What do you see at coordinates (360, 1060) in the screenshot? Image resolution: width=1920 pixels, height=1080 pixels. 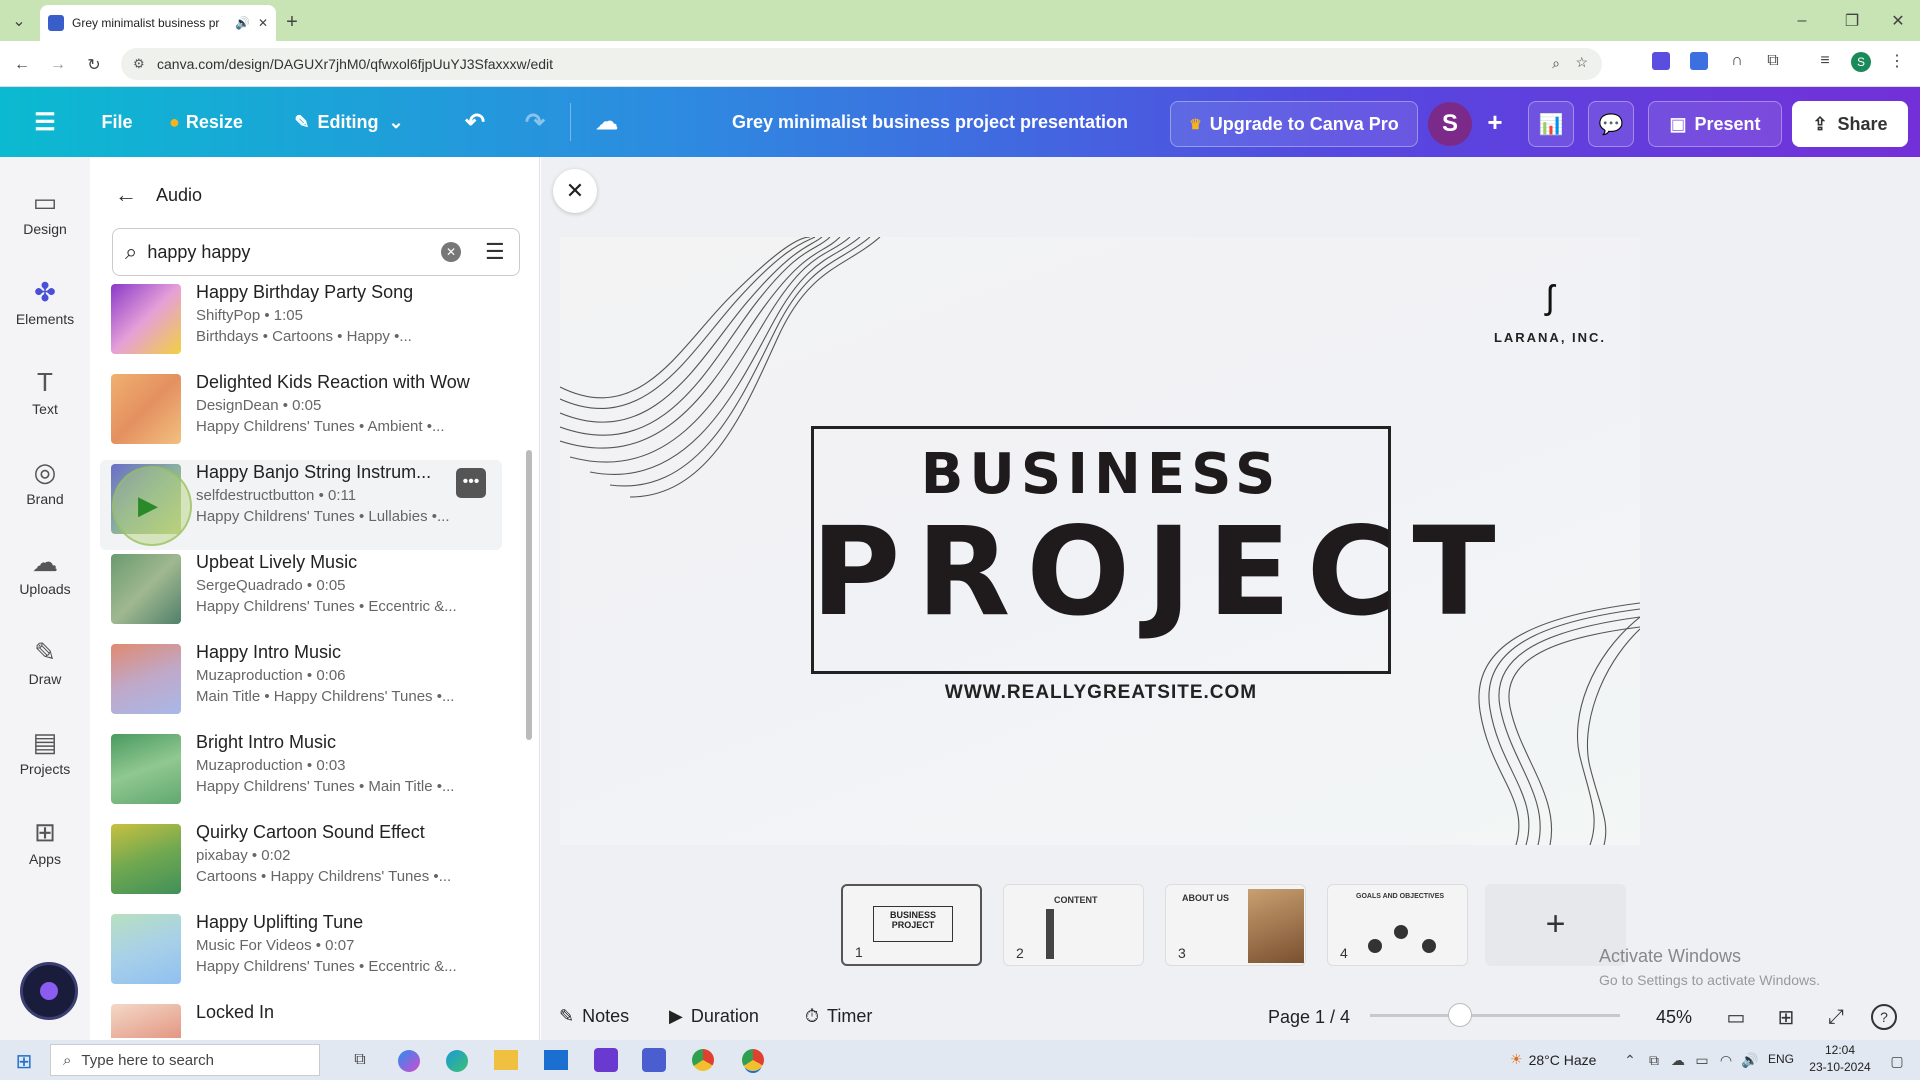 I see `task-view-icon: ⧉` at bounding box center [360, 1060].